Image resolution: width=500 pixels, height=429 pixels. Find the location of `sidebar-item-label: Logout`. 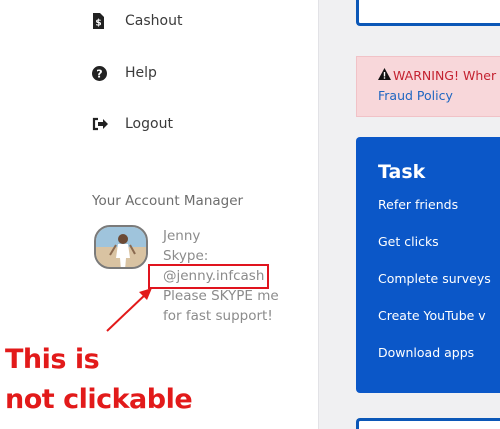

sidebar-item-label: Logout is located at coordinates (149, 124).